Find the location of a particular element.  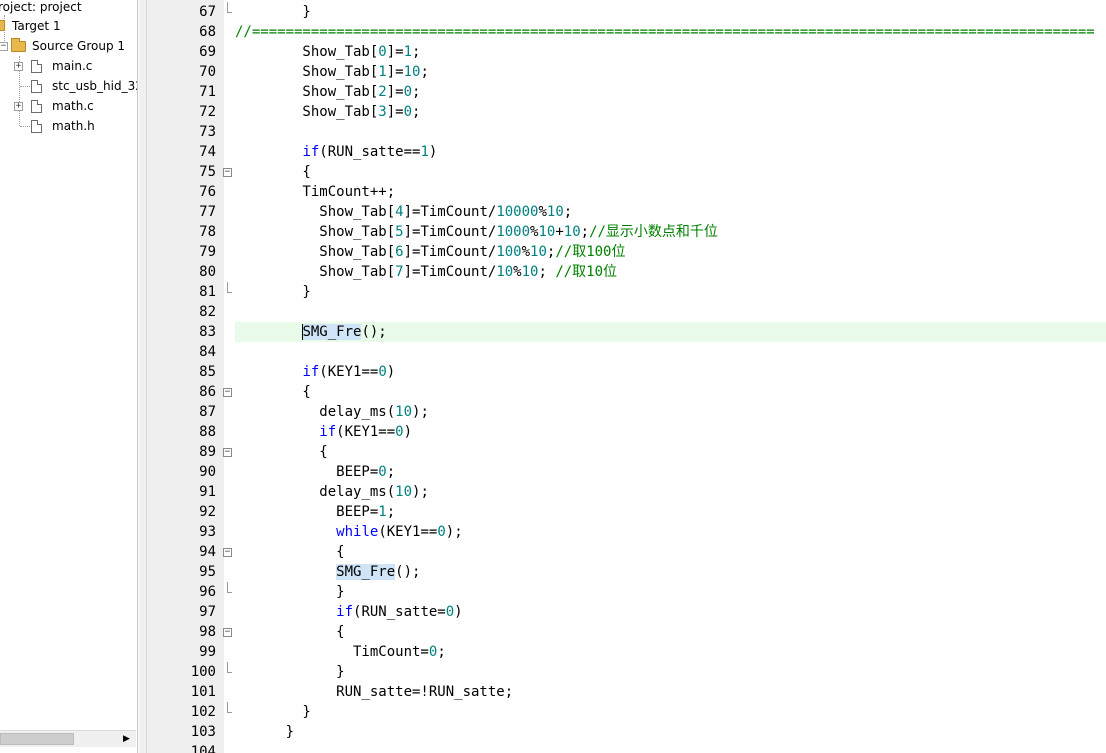

code-line: 83 SMG_Fre(); is located at coordinates (626, 332).